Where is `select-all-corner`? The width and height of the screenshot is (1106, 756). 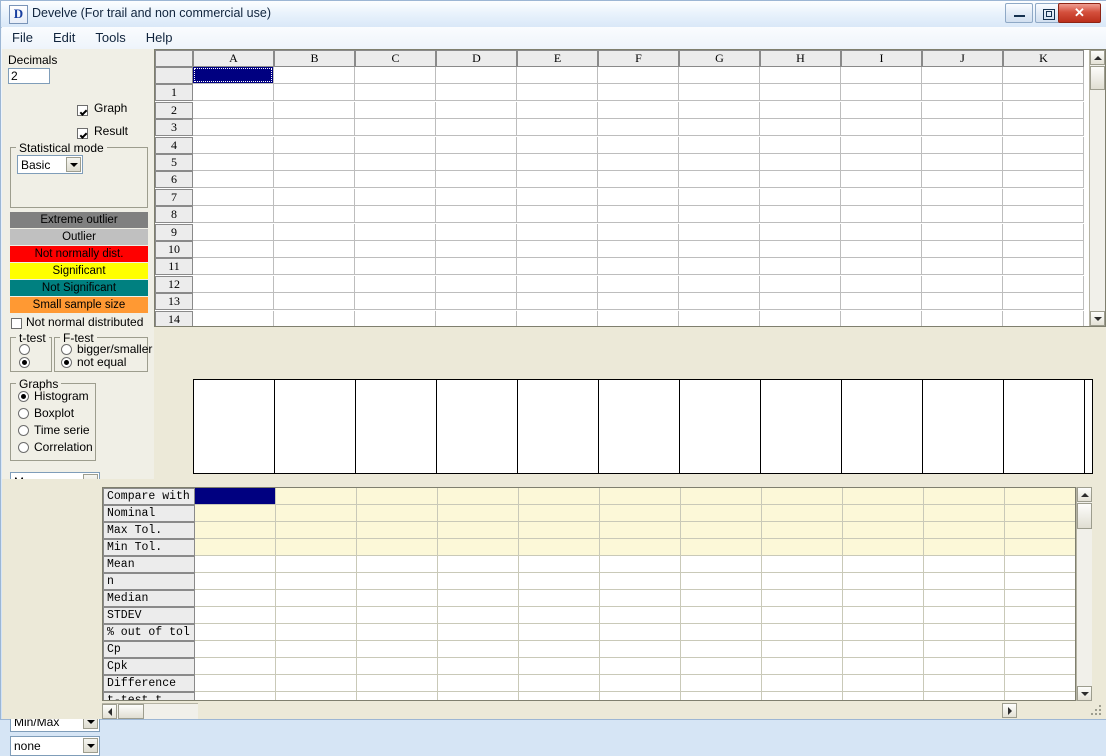
select-all-corner is located at coordinates (174, 58).